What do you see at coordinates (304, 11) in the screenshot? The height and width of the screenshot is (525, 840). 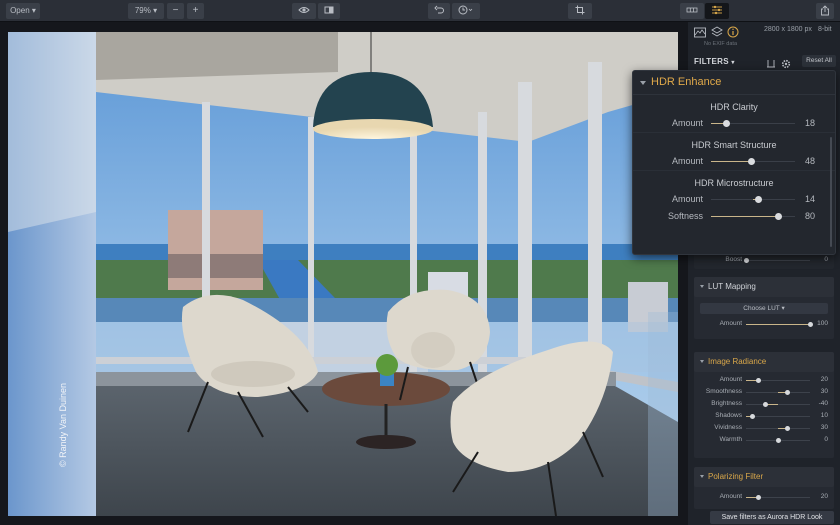 I see `preview-button` at bounding box center [304, 11].